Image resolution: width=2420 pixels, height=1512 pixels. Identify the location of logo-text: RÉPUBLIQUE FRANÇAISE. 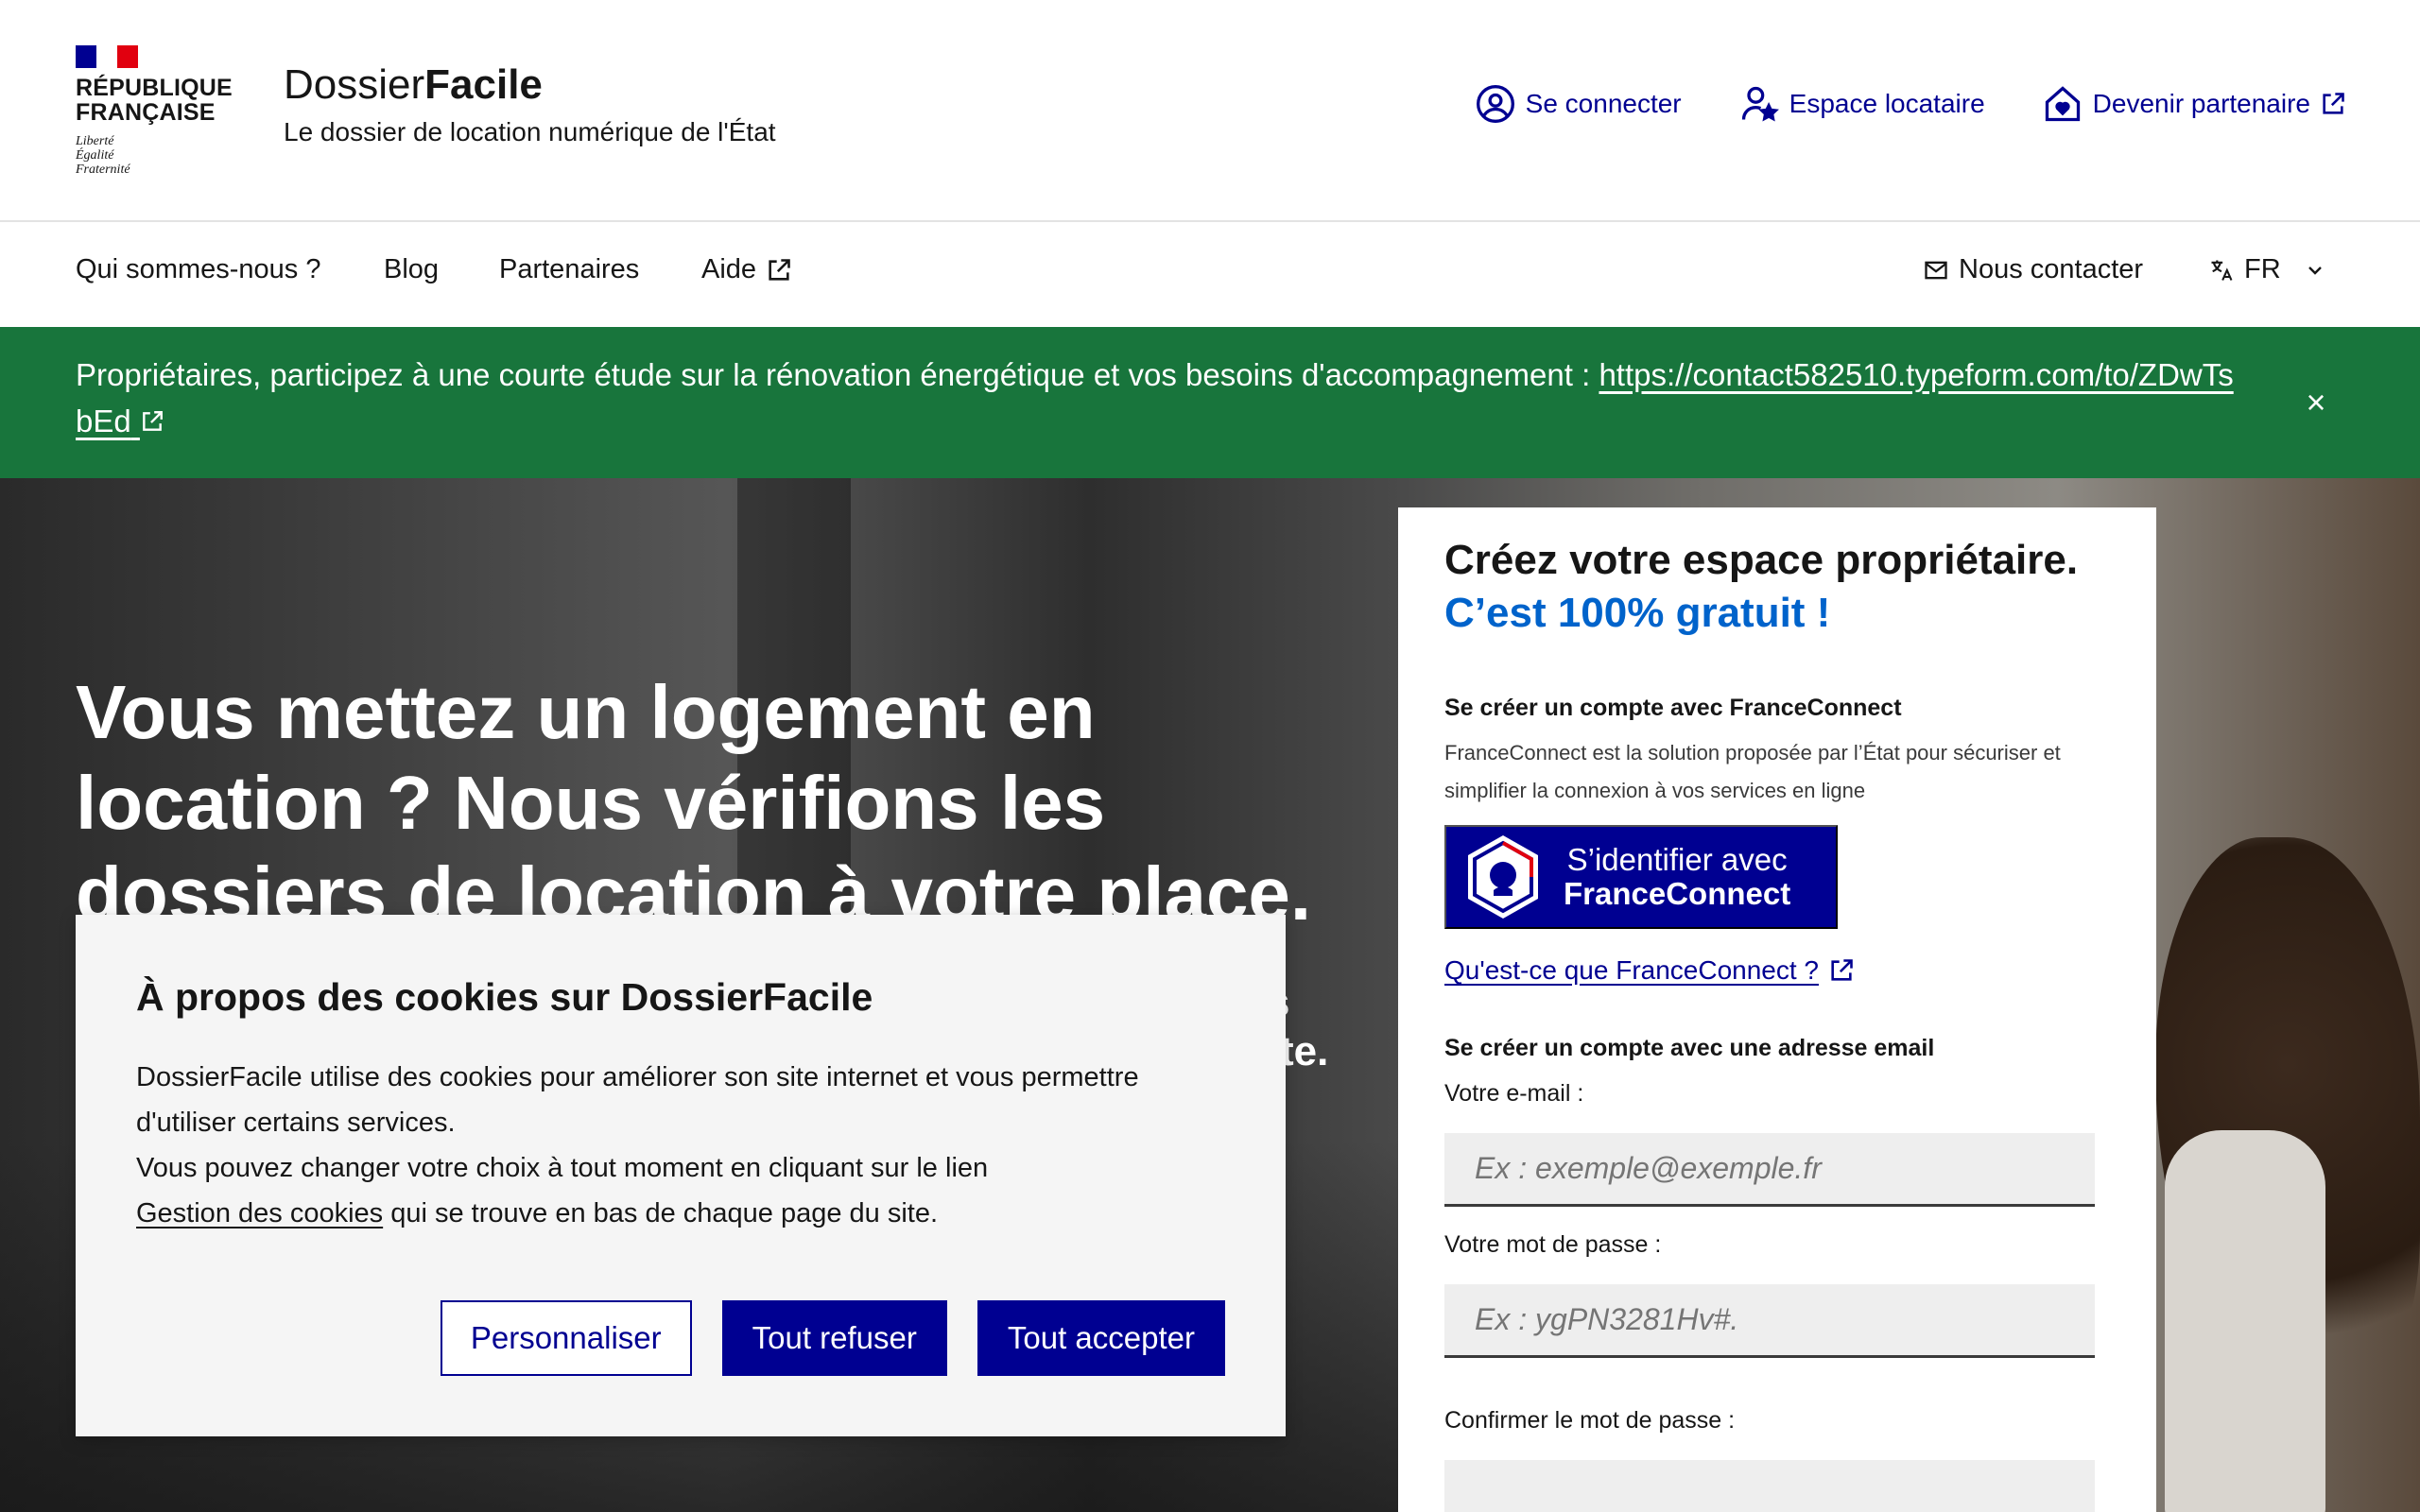
(154, 100).